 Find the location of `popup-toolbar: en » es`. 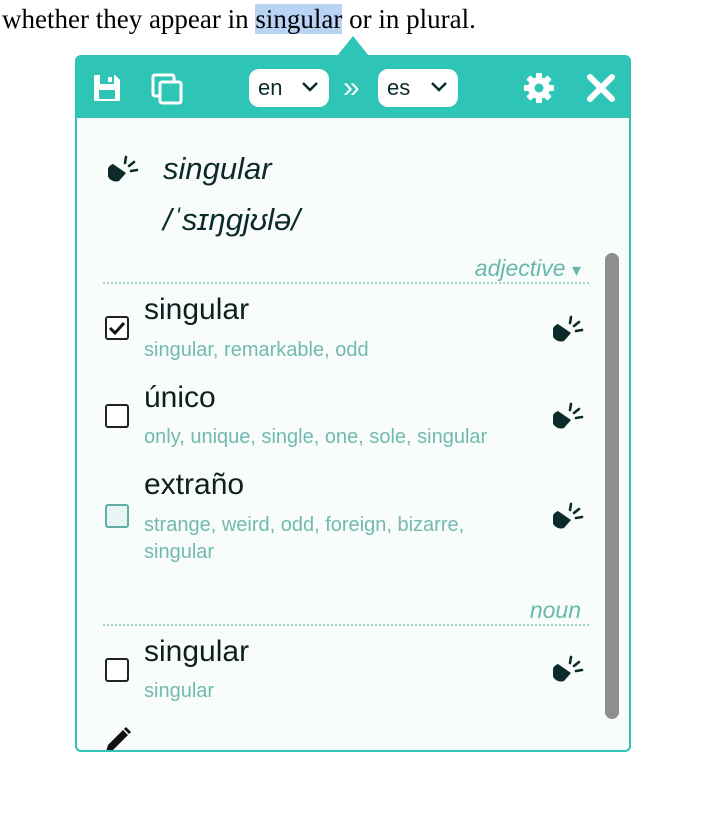

popup-toolbar: en » es is located at coordinates (353, 87).